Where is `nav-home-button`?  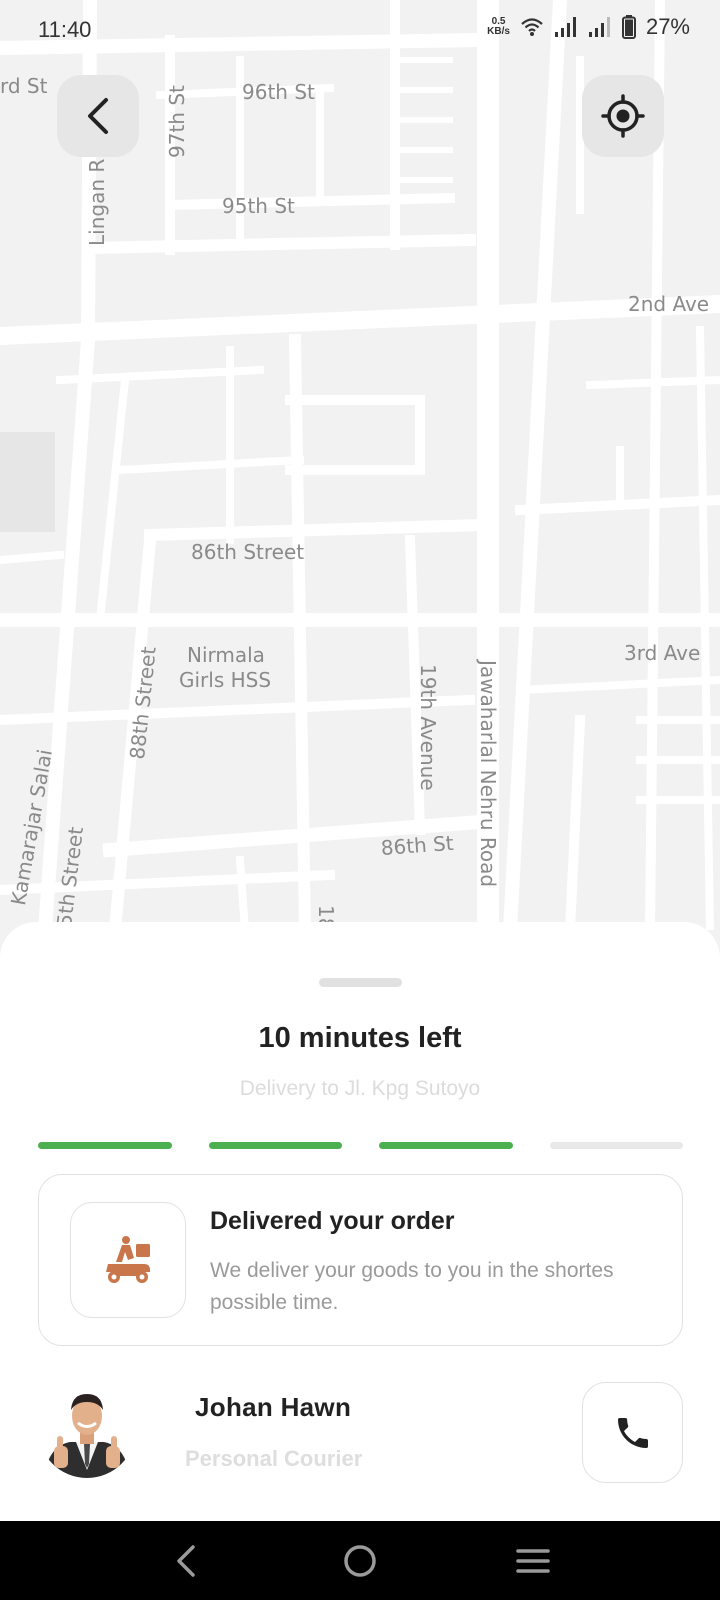 nav-home-button is located at coordinates (360, 1561).